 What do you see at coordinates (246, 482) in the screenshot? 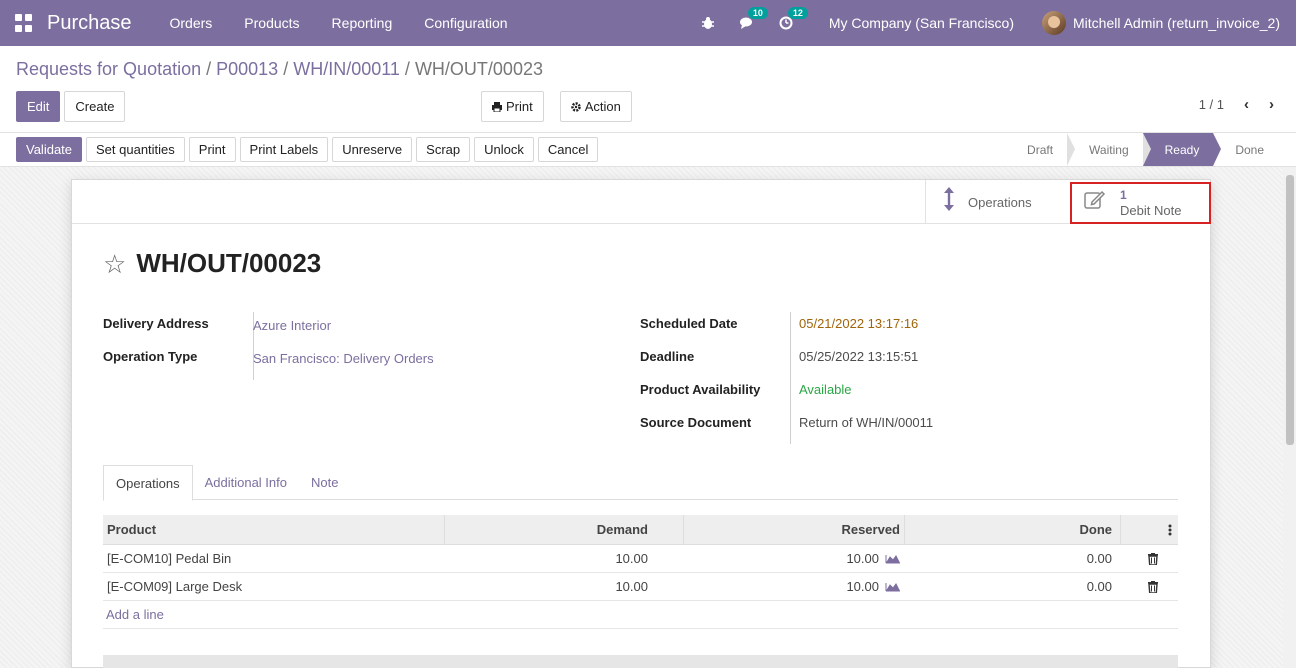
I see `tab-additional-info: Additional Info` at bounding box center [246, 482].